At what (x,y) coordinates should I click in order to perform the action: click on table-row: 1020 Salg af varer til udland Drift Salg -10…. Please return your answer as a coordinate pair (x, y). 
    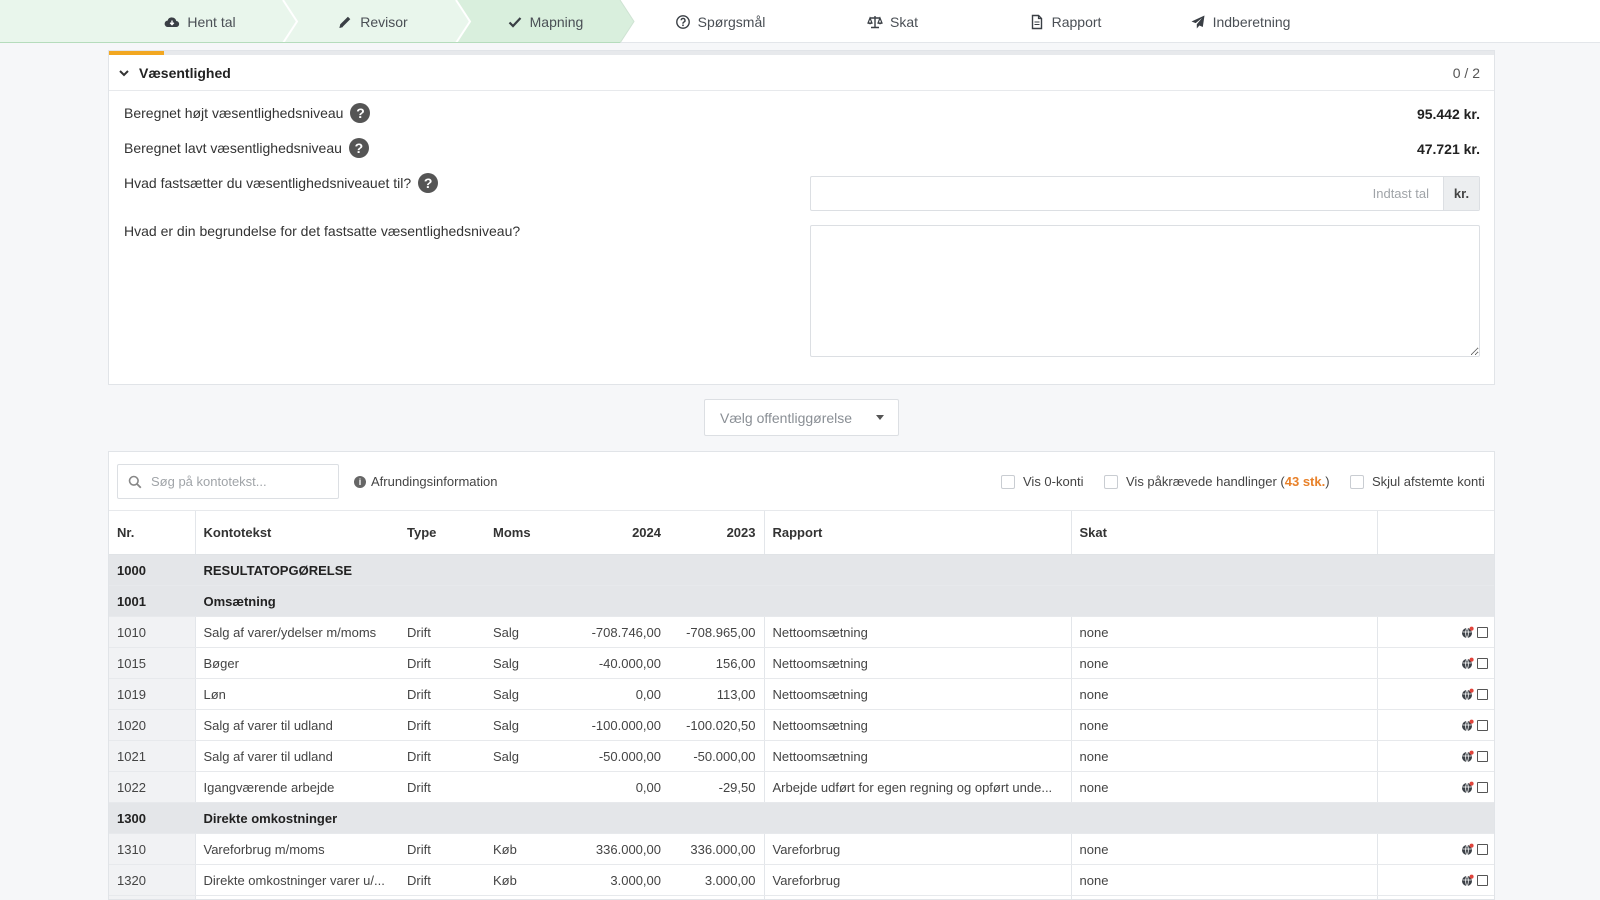
    Looking at the image, I should click on (801, 725).